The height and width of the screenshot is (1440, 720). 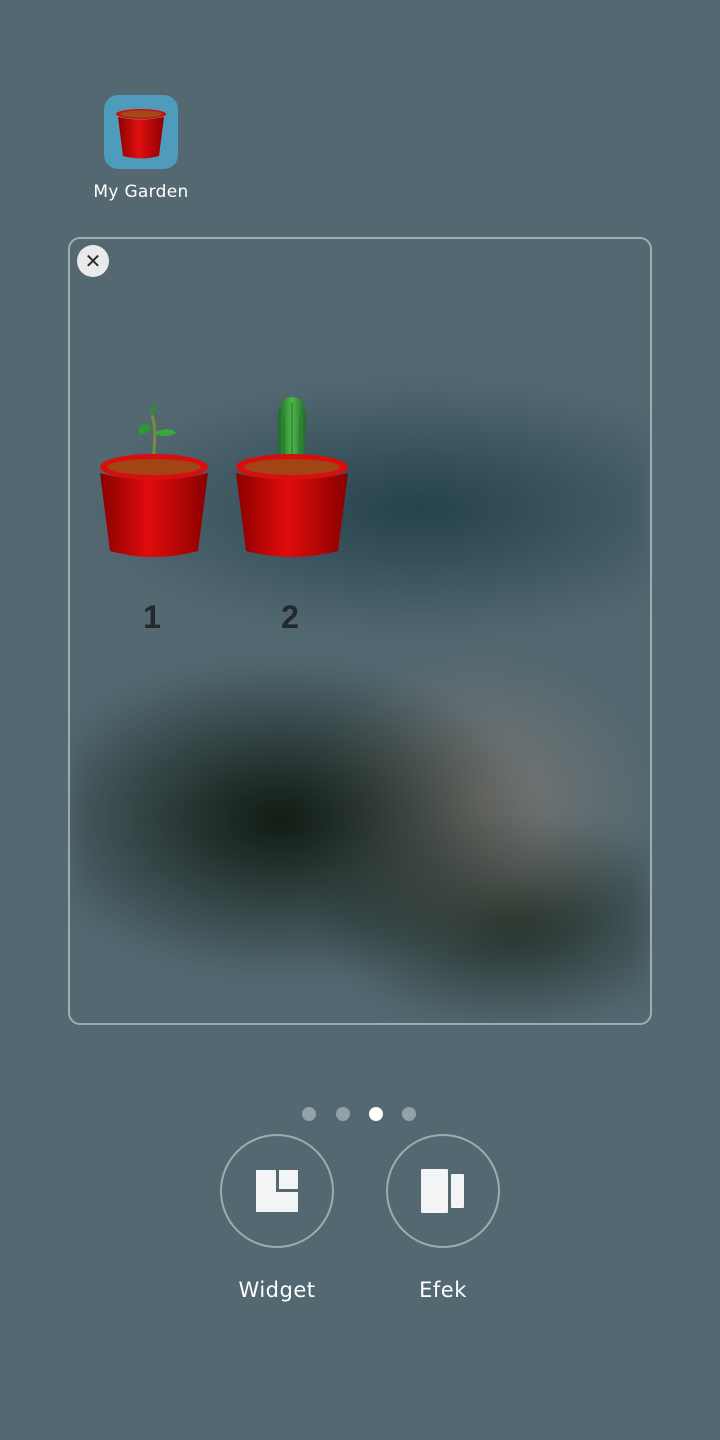 I want to click on widget-button-circle, so click(x=277, y=1191).